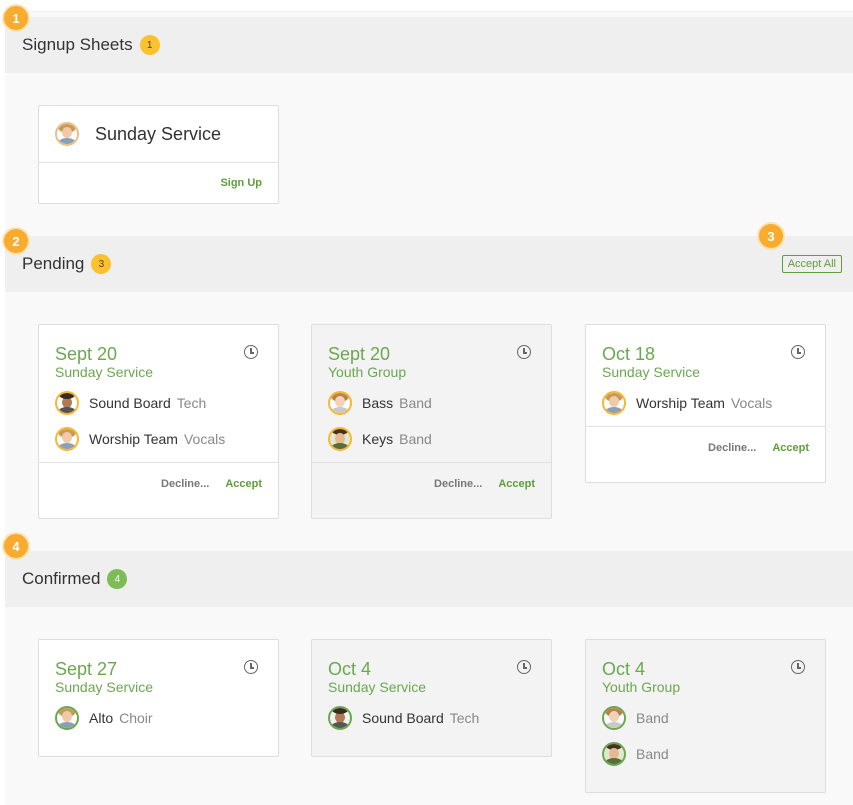 This screenshot has height=805, width=853. I want to click on role-position: Alto, so click(101, 718).